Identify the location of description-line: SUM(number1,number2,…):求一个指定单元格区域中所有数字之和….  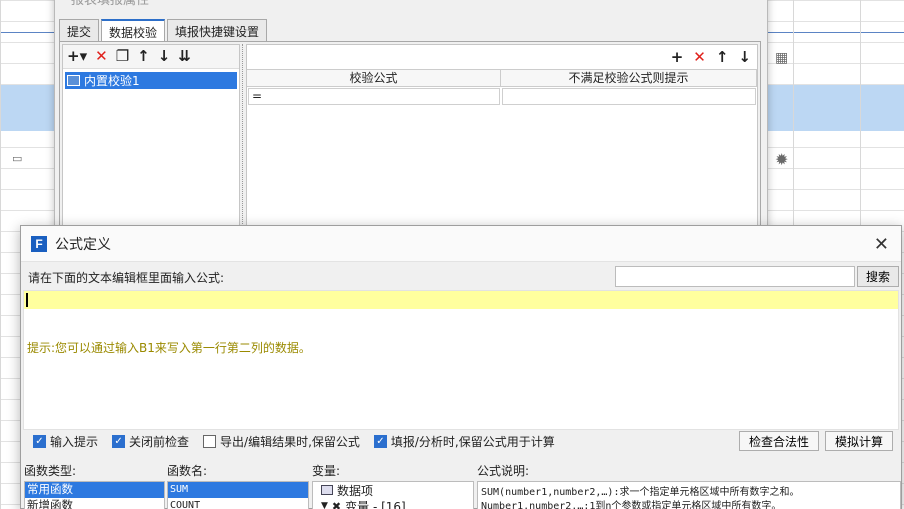
(640, 492).